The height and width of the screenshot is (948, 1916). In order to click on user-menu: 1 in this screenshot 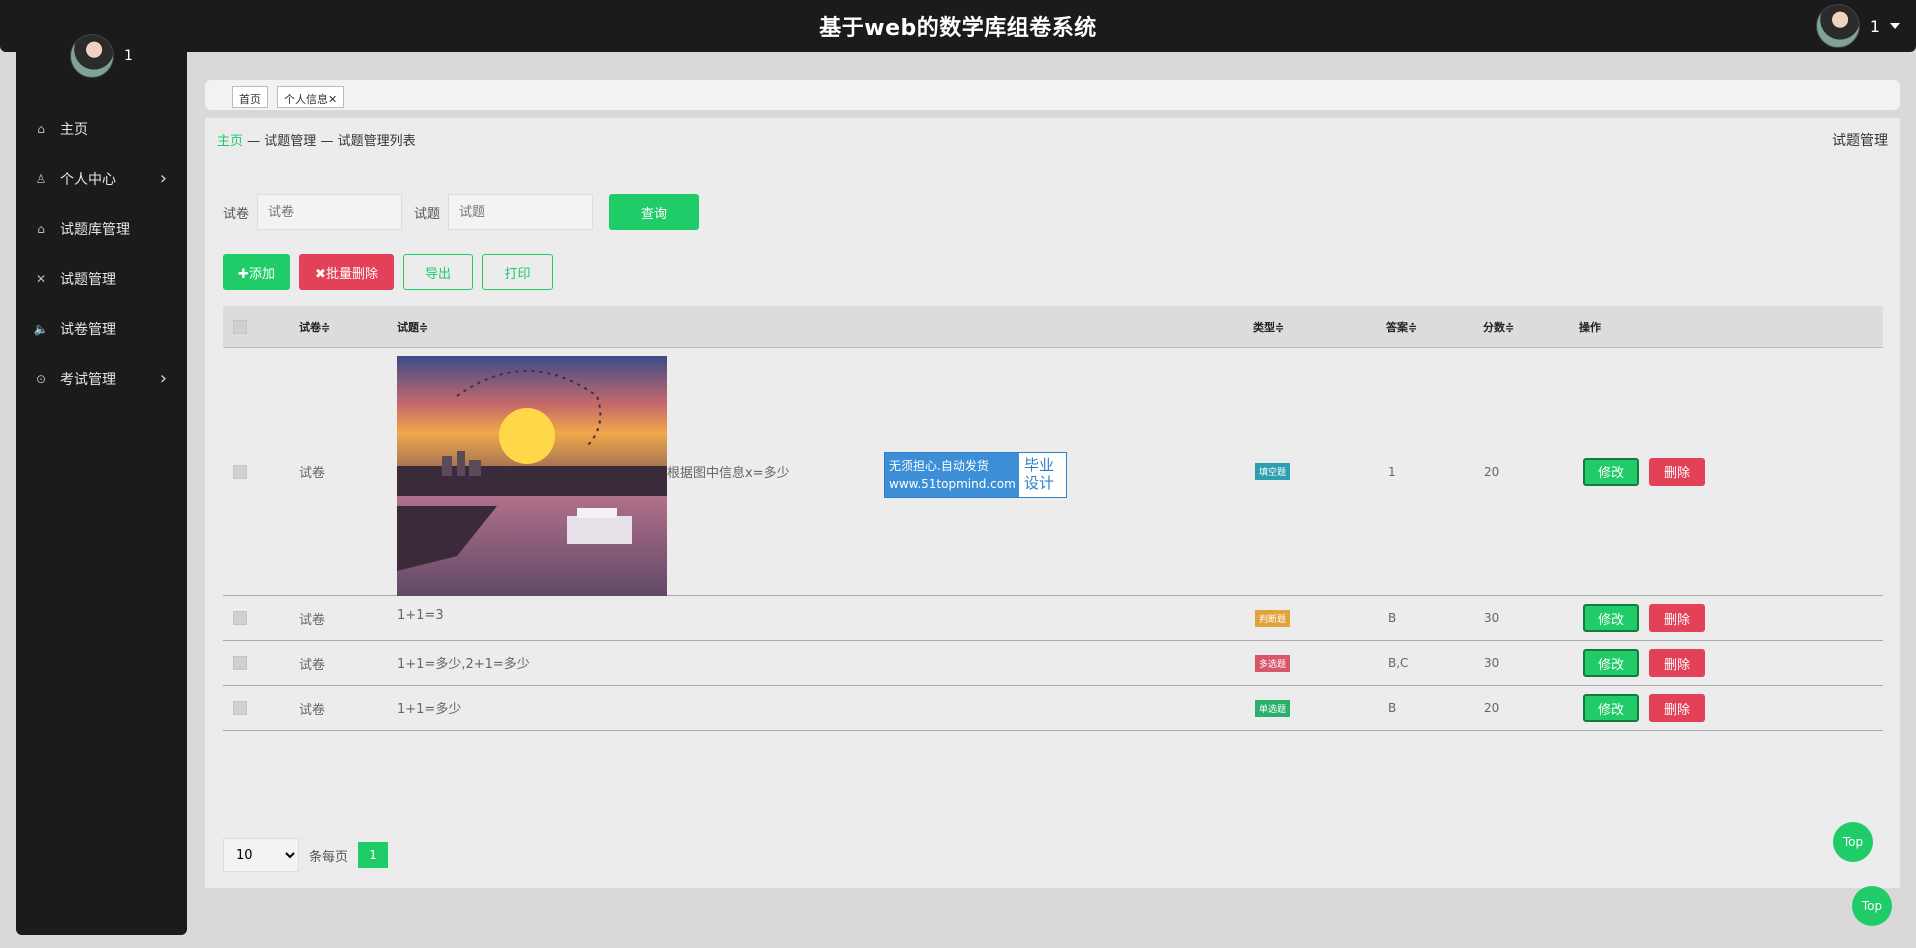, I will do `click(1857, 26)`.